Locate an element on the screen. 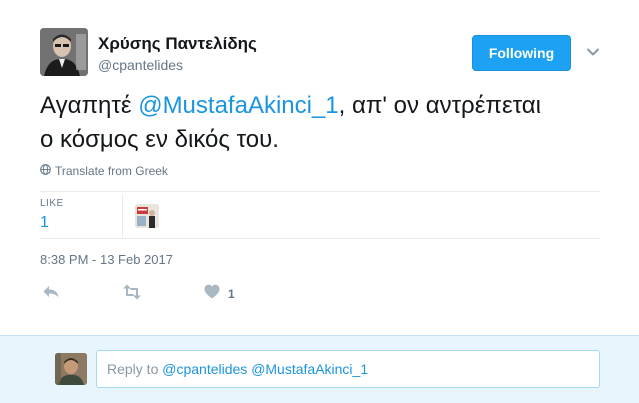 Image resolution: width=639 pixels, height=403 pixels. author-name: Χρύσης Παντελίδης is located at coordinates (177, 44).